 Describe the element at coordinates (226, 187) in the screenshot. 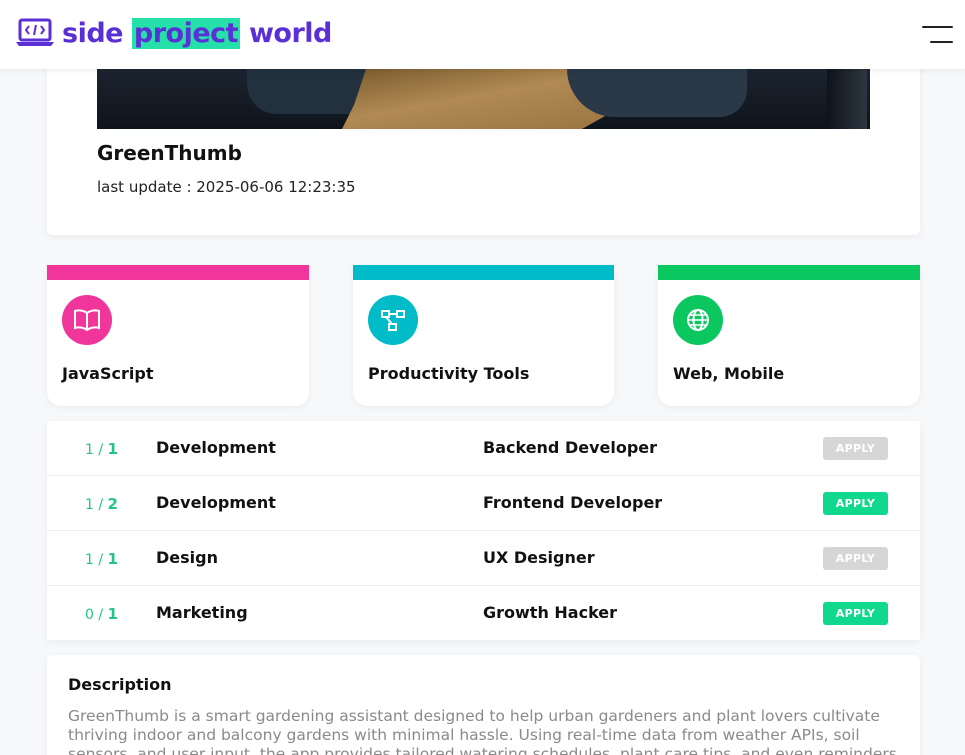

I see `last-update-text: last update : 2025-06-06 12:23:35` at that location.